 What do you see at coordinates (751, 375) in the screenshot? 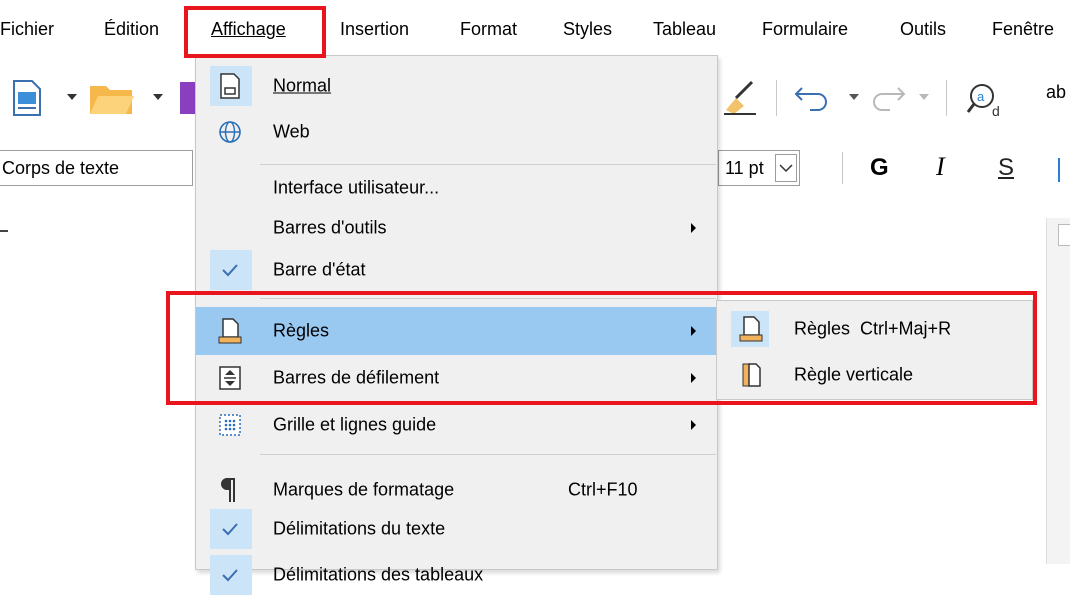
I see `vertical-ruler-icon` at bounding box center [751, 375].